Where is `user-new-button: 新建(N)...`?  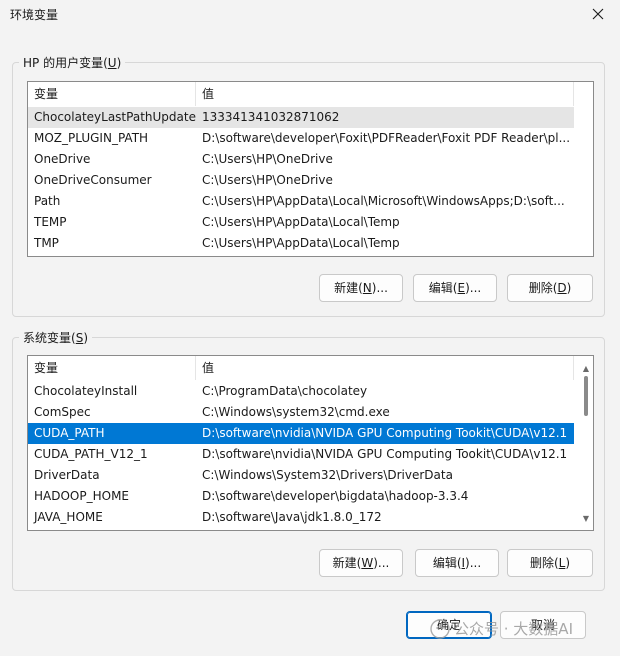 user-new-button: 新建(N)... is located at coordinates (361, 288).